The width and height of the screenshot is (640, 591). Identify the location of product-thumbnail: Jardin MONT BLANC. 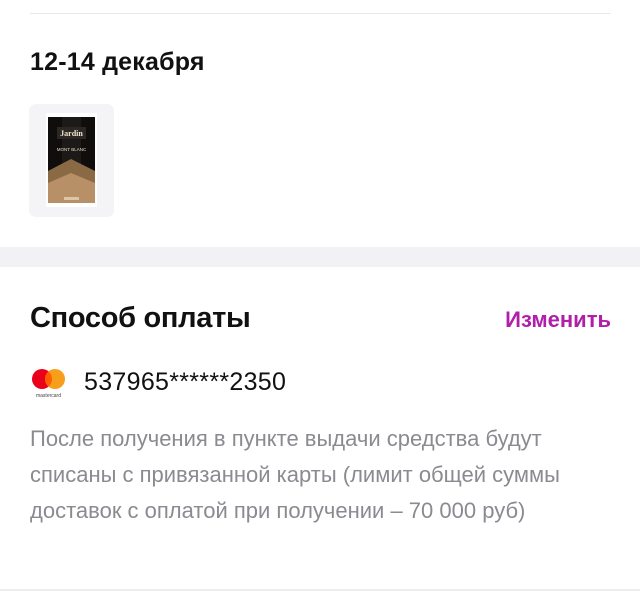
(71, 160).